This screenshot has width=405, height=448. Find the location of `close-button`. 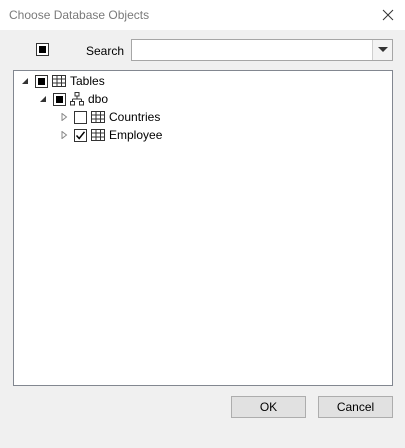

close-button is located at coordinates (388, 15).